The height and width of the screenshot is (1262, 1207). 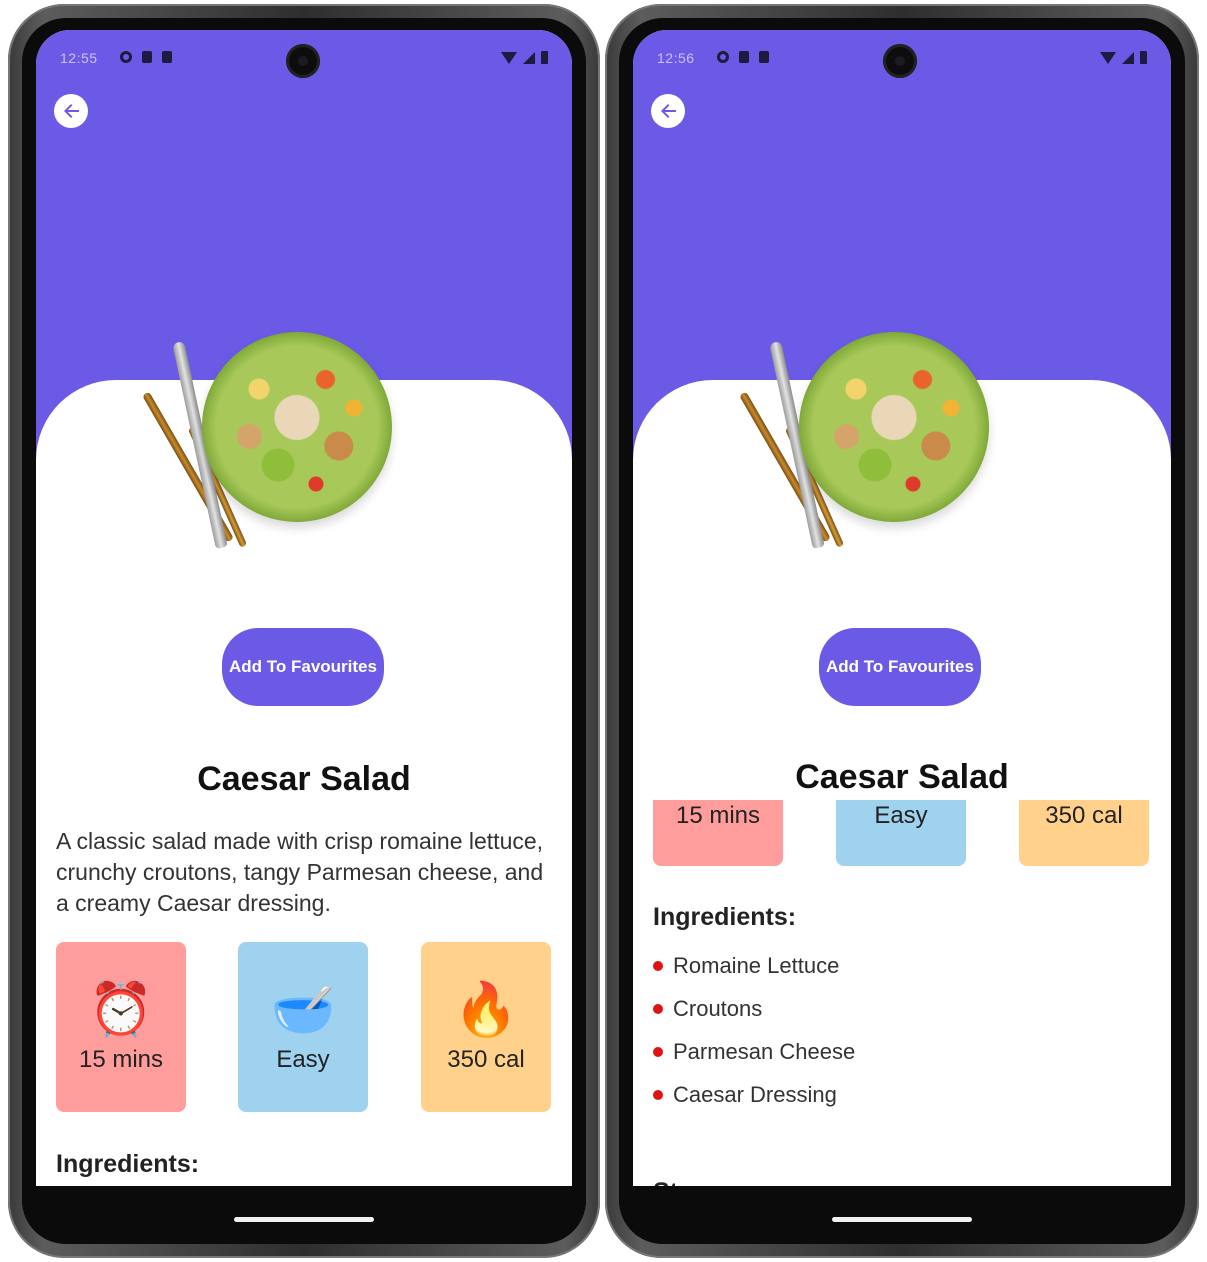 I want to click on list-item: Romaine Lettuce, so click(x=754, y=965).